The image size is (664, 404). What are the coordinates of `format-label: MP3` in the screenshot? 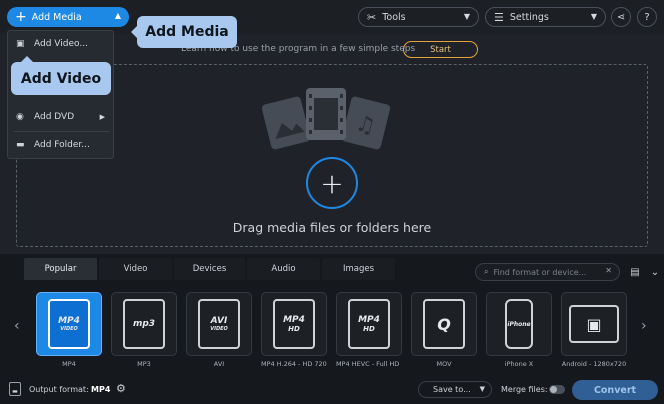 It's located at (144, 364).